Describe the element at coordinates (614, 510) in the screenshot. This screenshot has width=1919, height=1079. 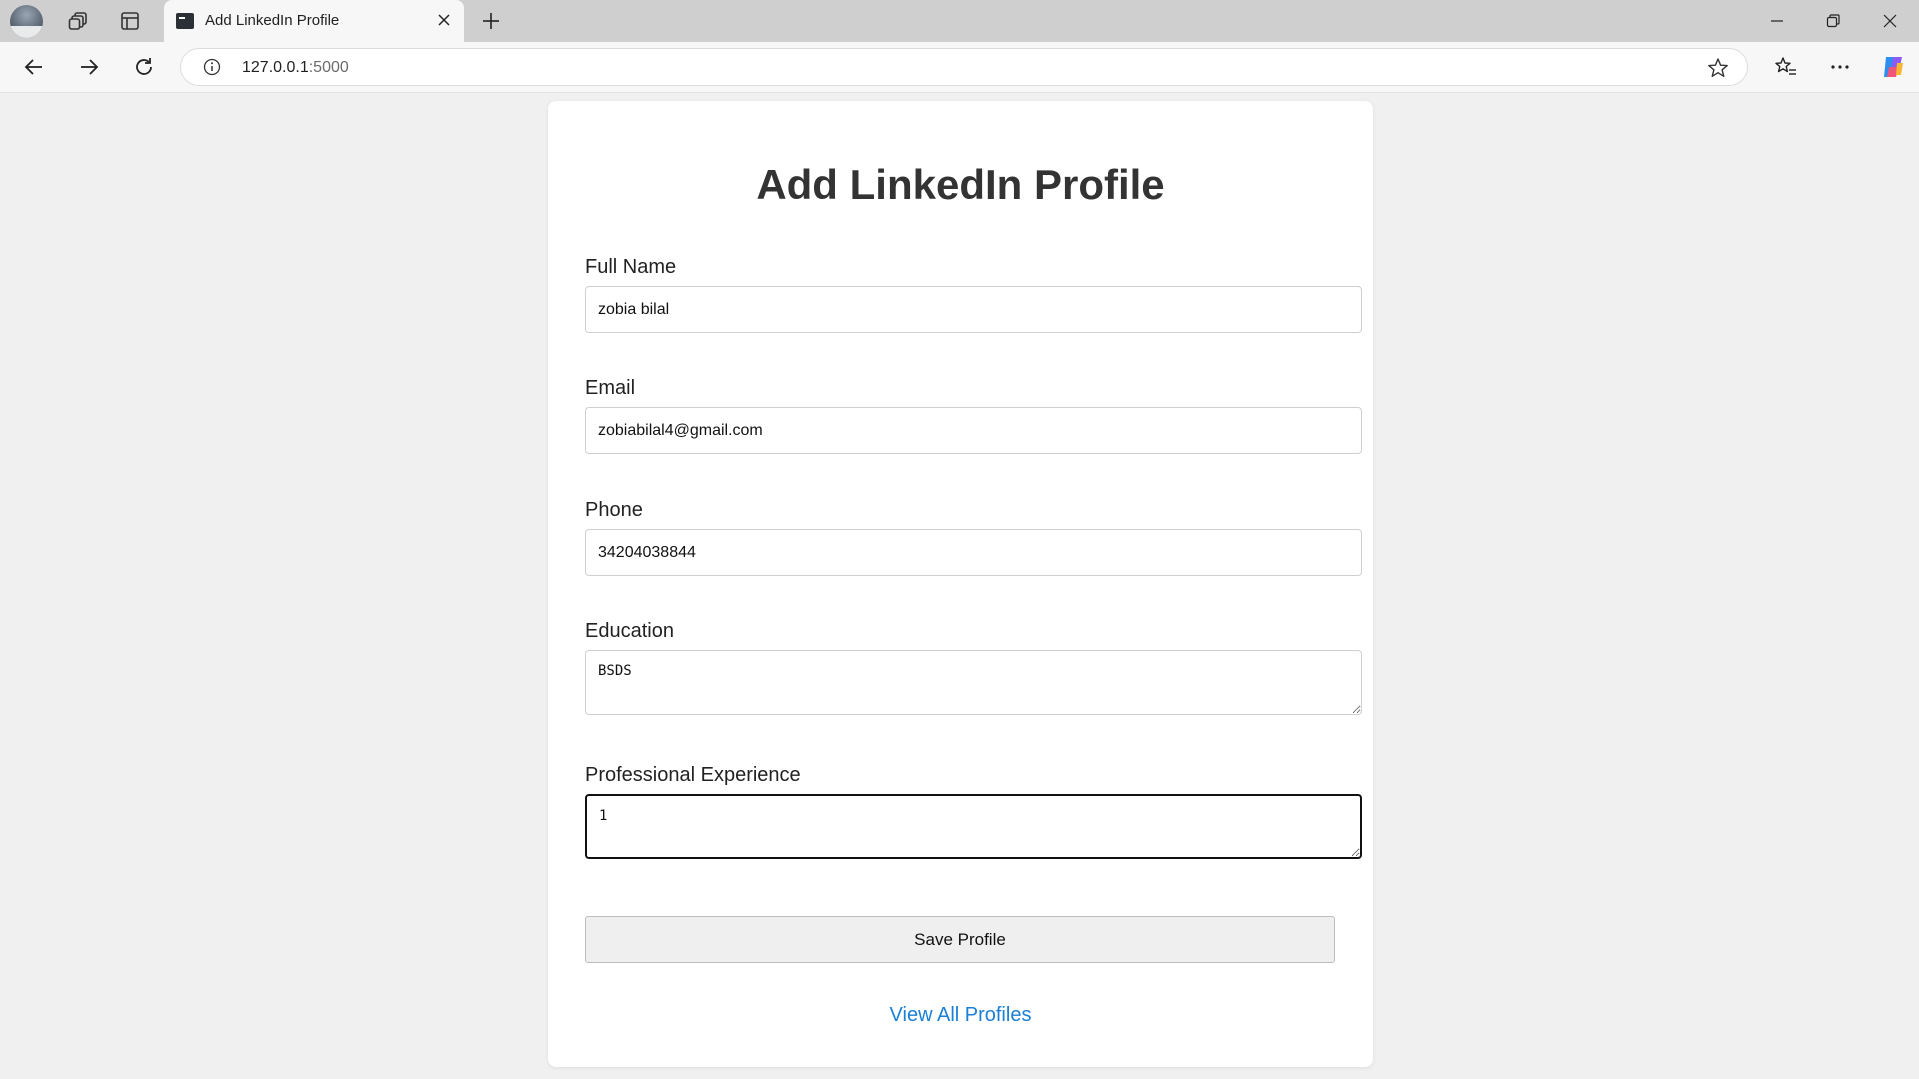
I see `phone-label: Phone` at that location.